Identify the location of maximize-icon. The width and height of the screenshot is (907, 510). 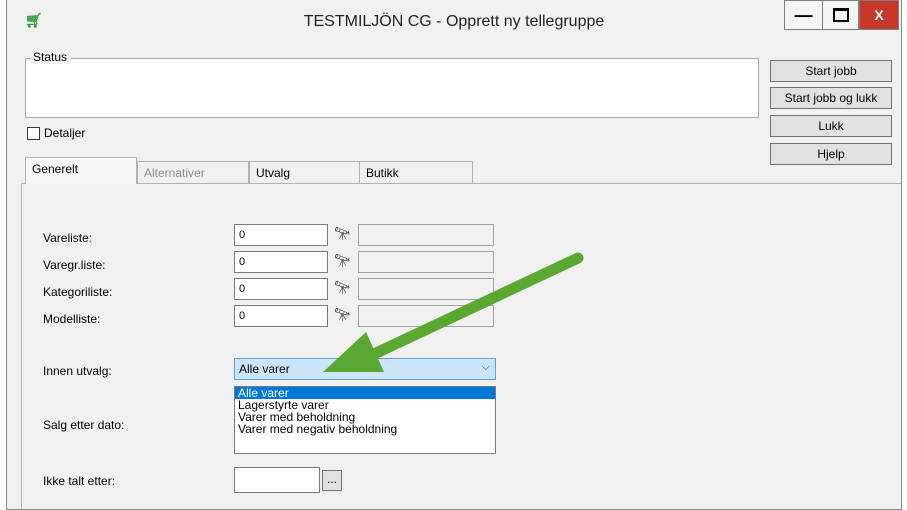
(840, 15).